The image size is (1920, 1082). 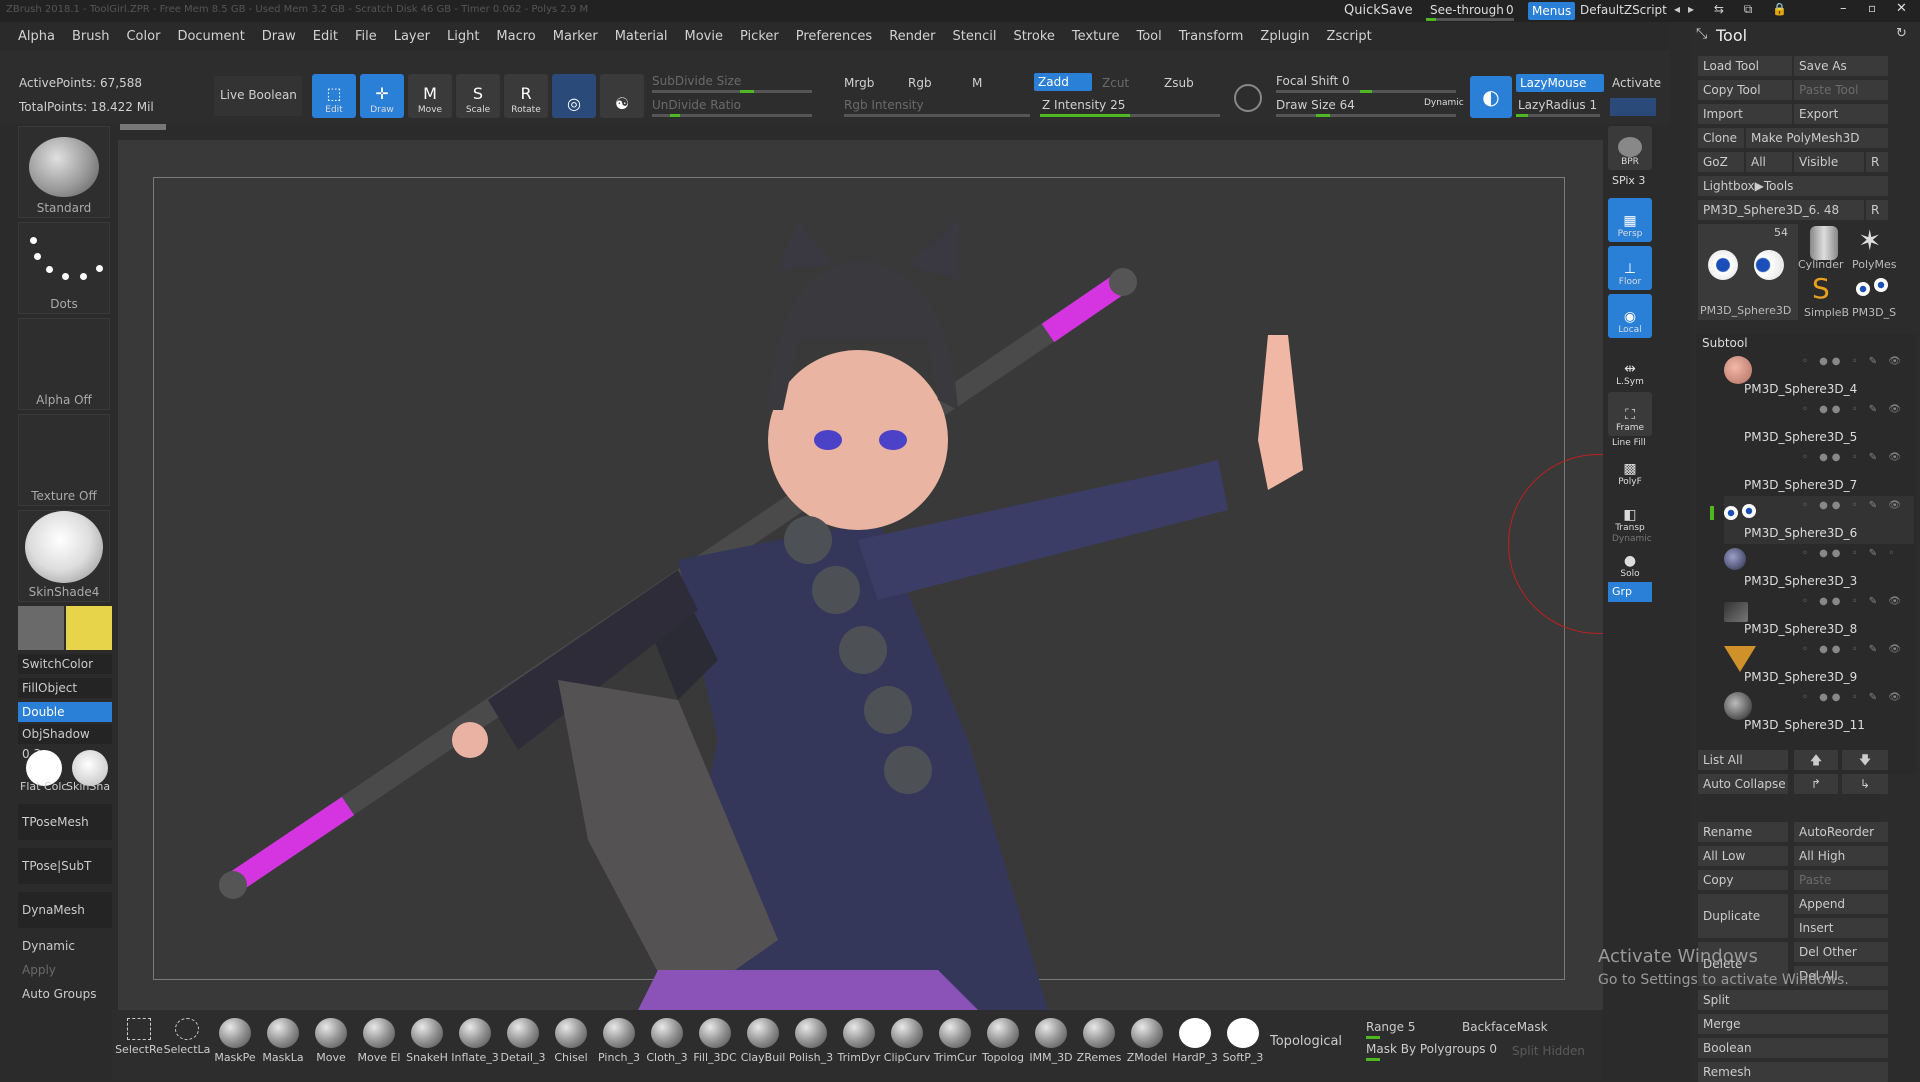 What do you see at coordinates (977, 83) in the screenshot?
I see `m-toggle: M` at bounding box center [977, 83].